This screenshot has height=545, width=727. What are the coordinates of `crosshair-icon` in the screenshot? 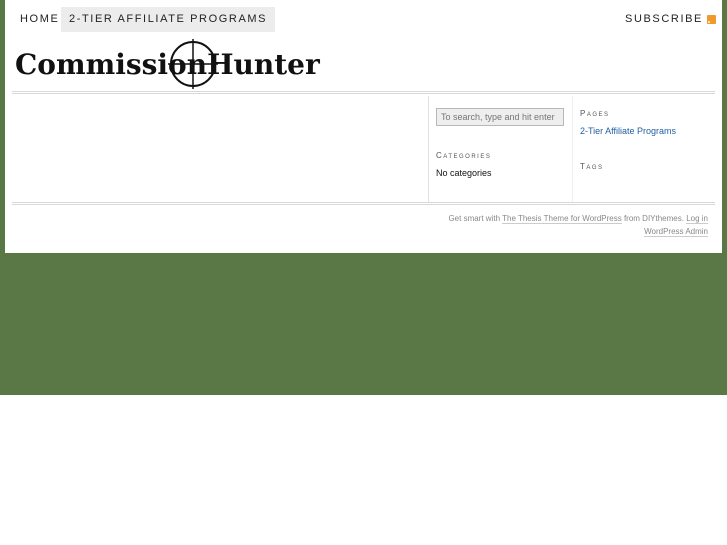 It's located at (193, 64).